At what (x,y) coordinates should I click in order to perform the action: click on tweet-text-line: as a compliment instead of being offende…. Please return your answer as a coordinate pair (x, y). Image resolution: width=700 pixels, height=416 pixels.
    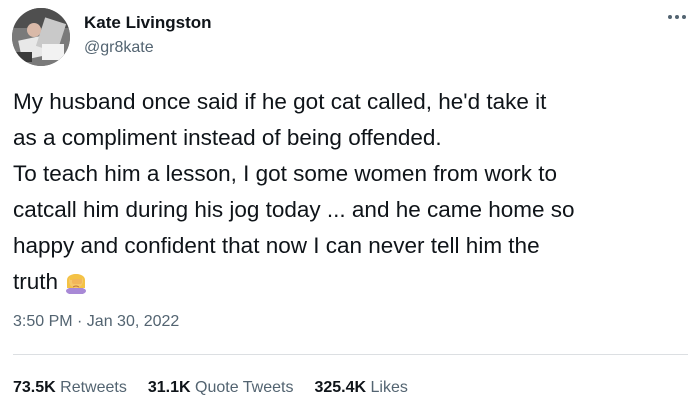
    Looking at the image, I should click on (227, 137).